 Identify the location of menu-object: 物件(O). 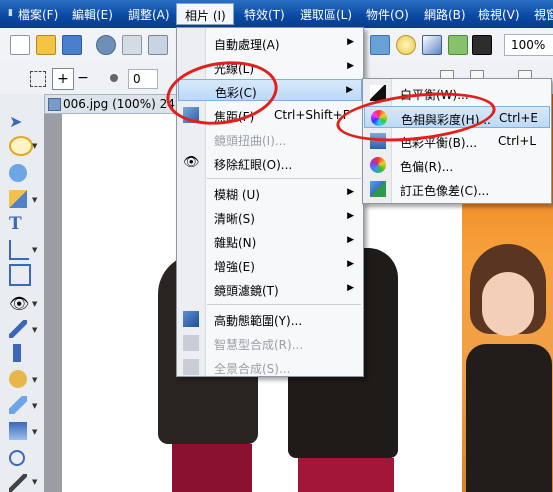
(387, 14).